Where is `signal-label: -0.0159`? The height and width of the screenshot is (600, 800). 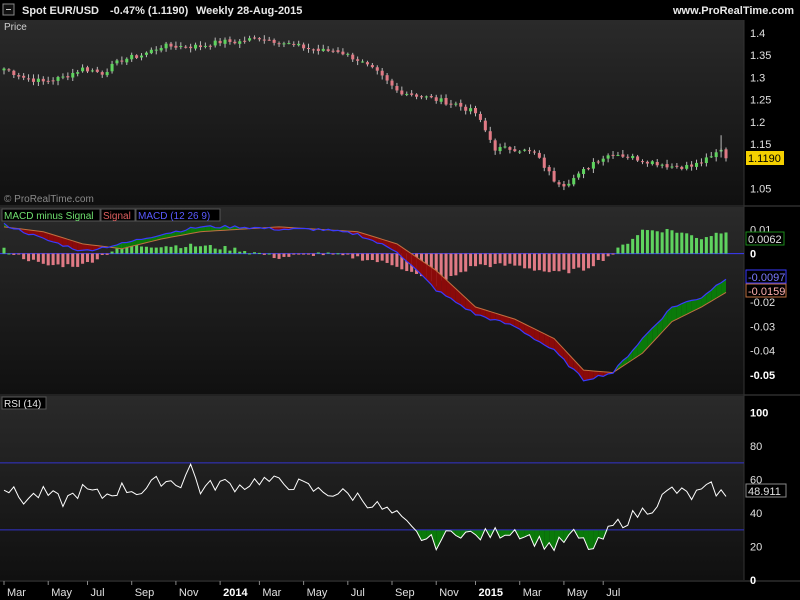 signal-label: -0.0159 is located at coordinates (766, 292).